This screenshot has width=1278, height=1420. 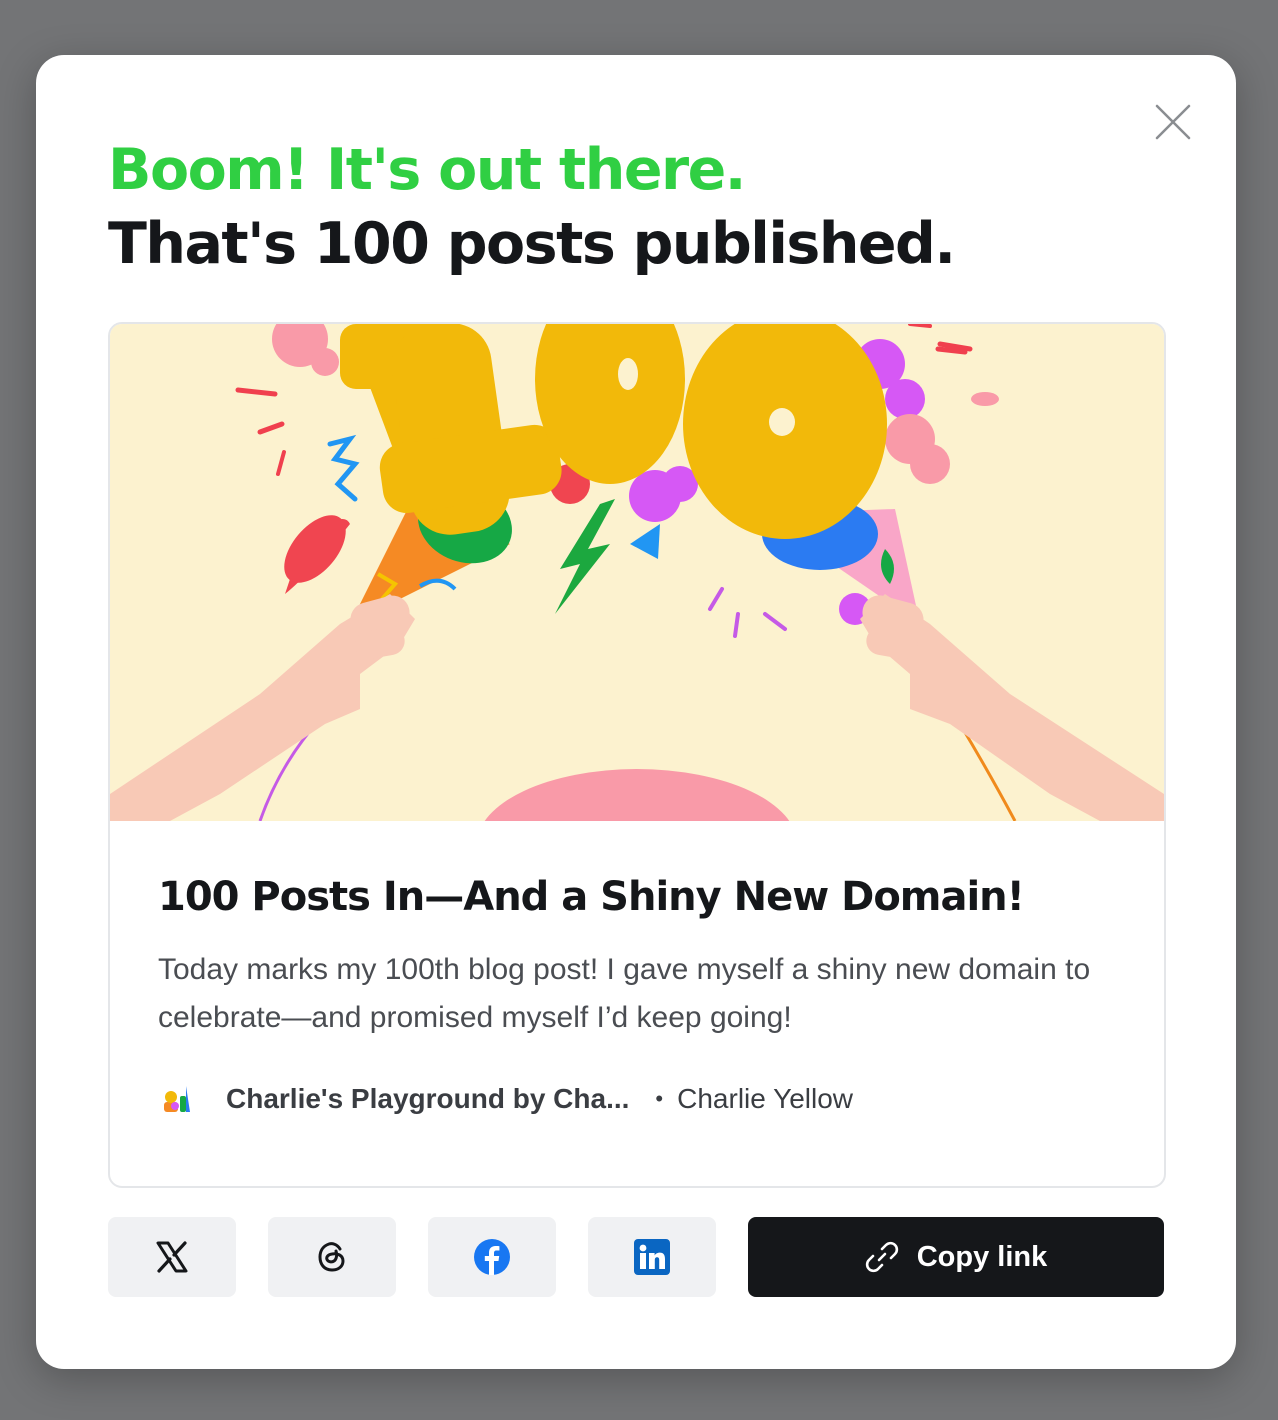 I want to click on author-name: Charlie Yellow, so click(x=765, y=1098).